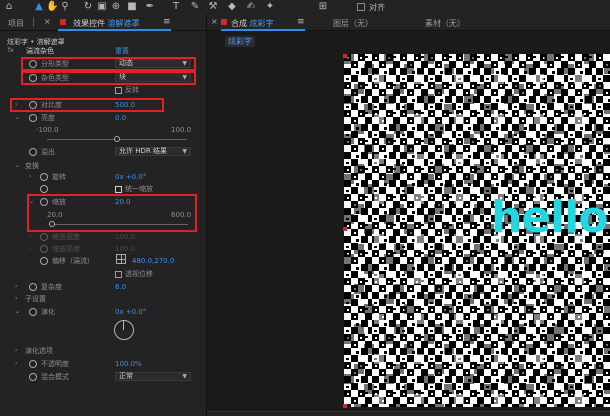 The height and width of the screenshot is (416, 610). Describe the element at coordinates (361, 7) in the screenshot. I see `snap-checkbox` at that location.